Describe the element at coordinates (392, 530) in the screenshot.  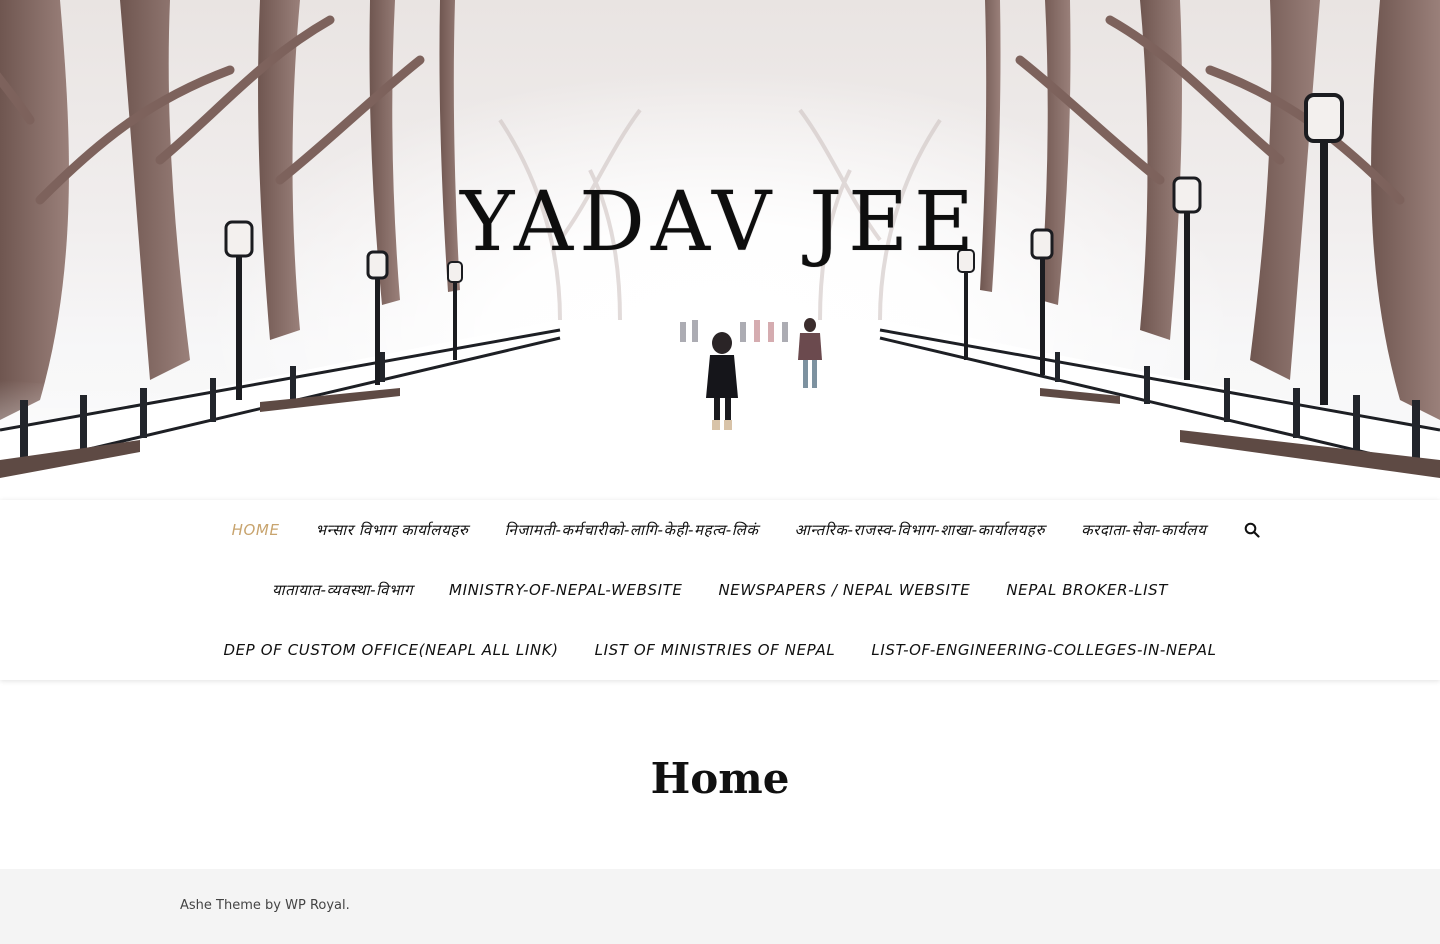
I see `nav-item-customs-offices: भन्सार विभाग कार्यालयहरु` at that location.